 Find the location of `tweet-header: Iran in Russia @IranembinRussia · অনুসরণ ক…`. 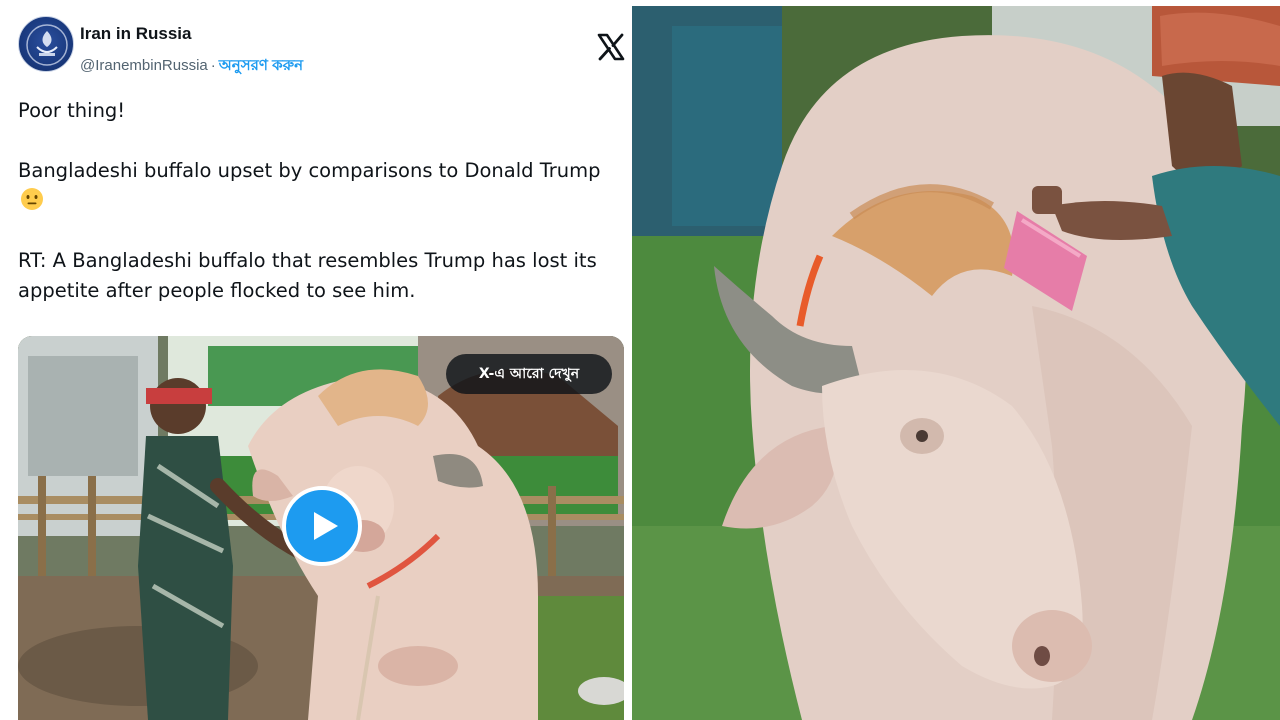

tweet-header: Iran in Russia @IranembinRussia · অনুসরণ ক… is located at coordinates (322, 46).